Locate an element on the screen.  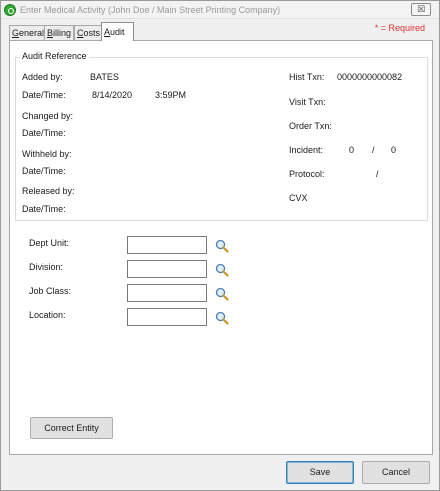
close-button: ☒ is located at coordinates (421, 9).